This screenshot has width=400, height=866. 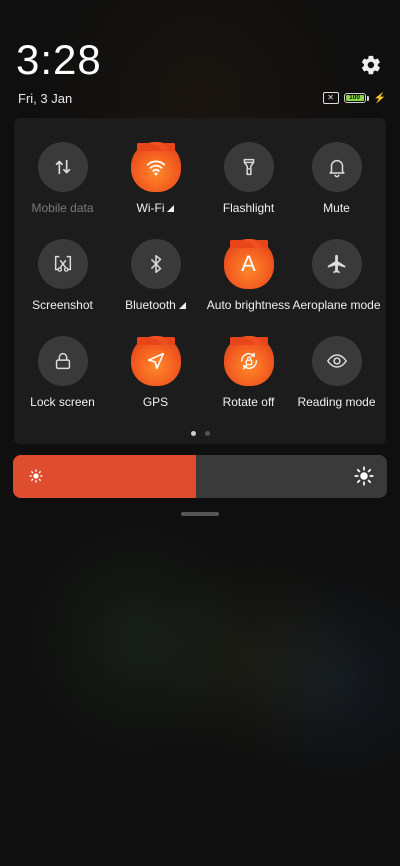 I want to click on tile-auto-brightness: A Auto brightness, so click(x=248, y=273).